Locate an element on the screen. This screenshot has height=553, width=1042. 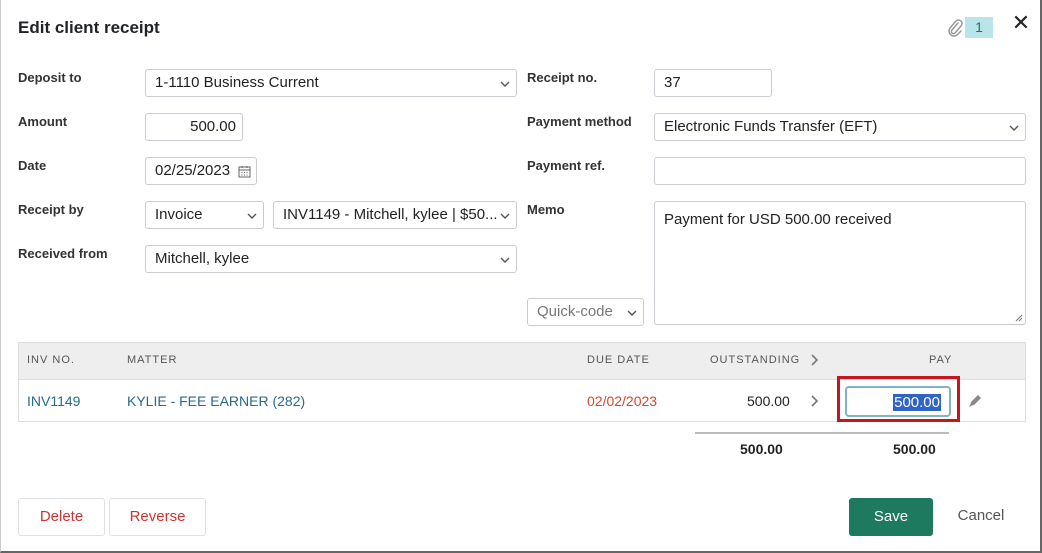
receipt-no-input: 37 is located at coordinates (713, 83).